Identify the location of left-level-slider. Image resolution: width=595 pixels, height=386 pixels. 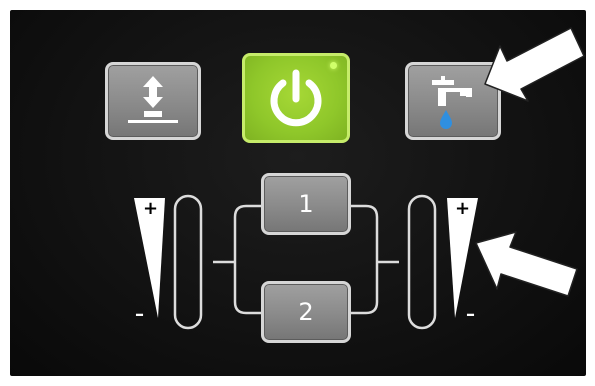
(188, 262).